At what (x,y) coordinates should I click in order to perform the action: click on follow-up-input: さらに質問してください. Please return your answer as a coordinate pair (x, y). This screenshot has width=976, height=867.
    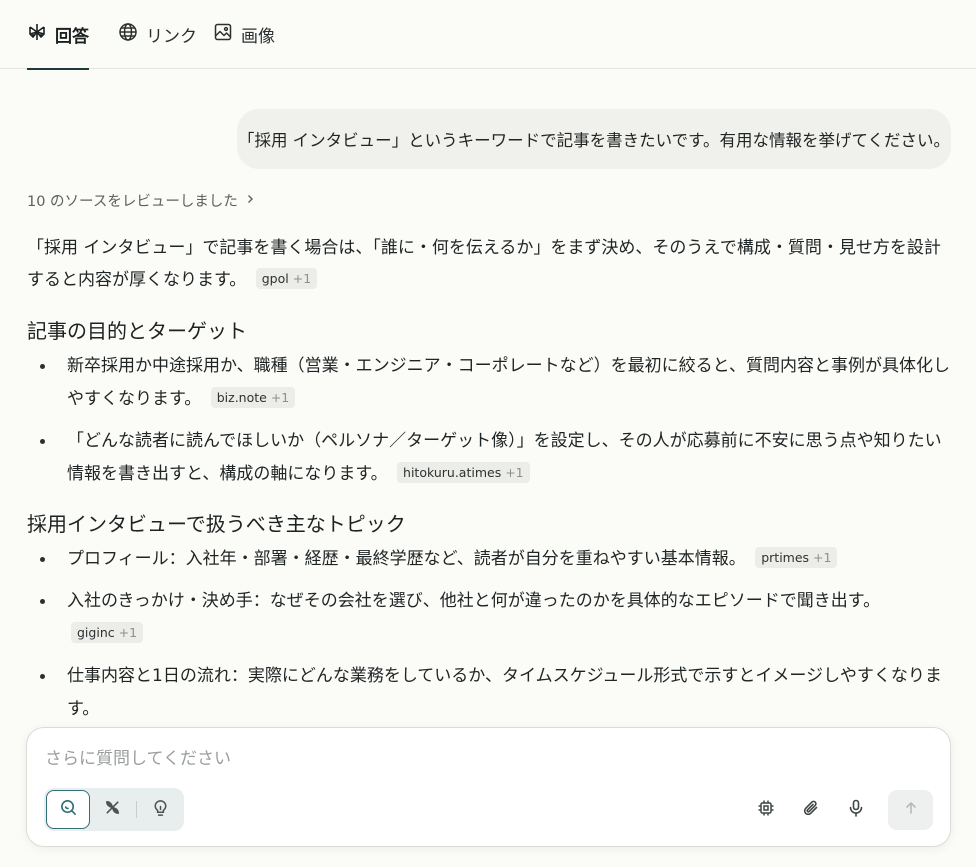
    Looking at the image, I should click on (138, 756).